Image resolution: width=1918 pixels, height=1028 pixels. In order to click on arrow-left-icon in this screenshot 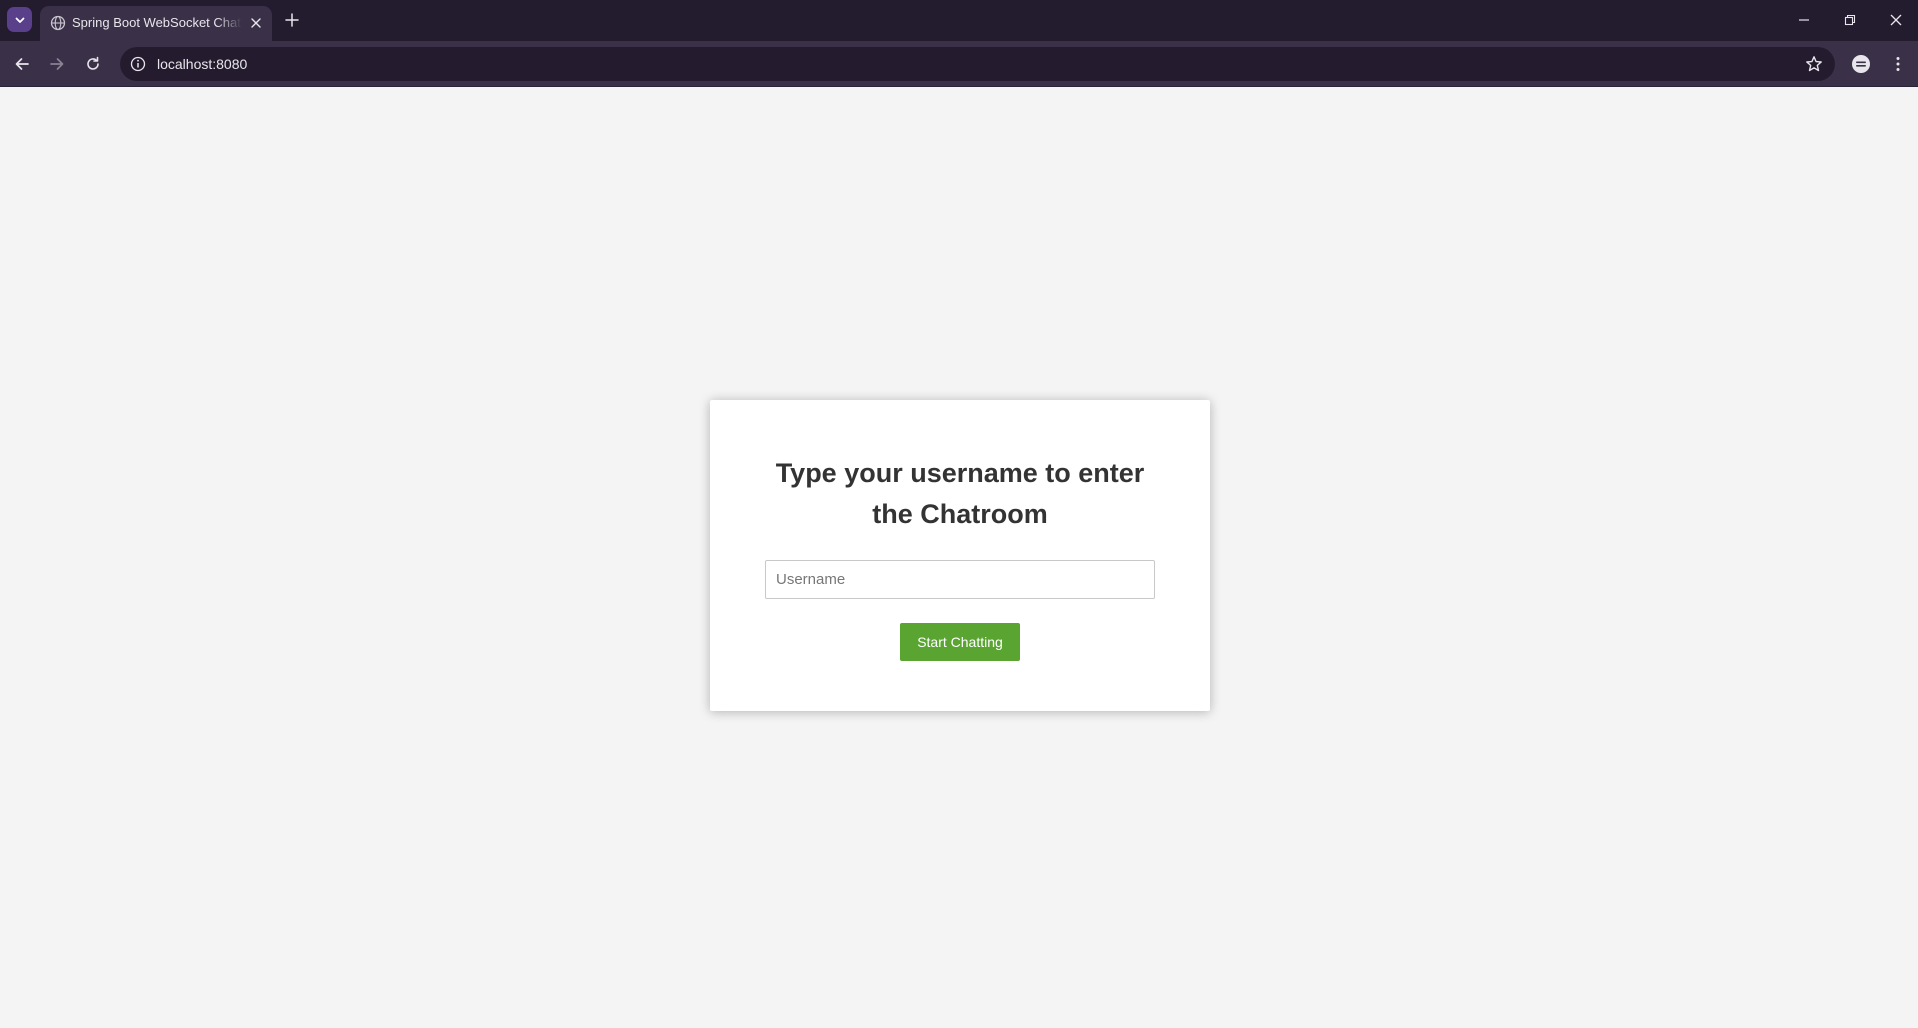, I will do `click(22, 64)`.